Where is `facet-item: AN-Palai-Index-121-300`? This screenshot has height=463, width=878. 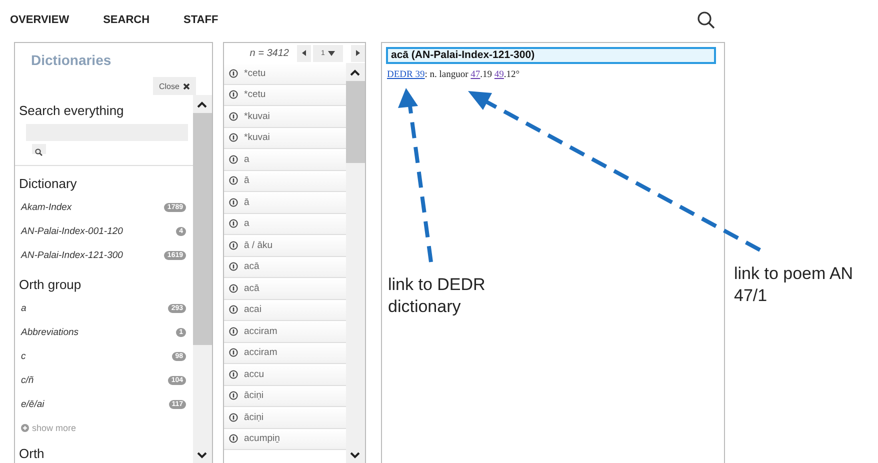 facet-item: AN-Palai-Index-121-300 is located at coordinates (72, 255).